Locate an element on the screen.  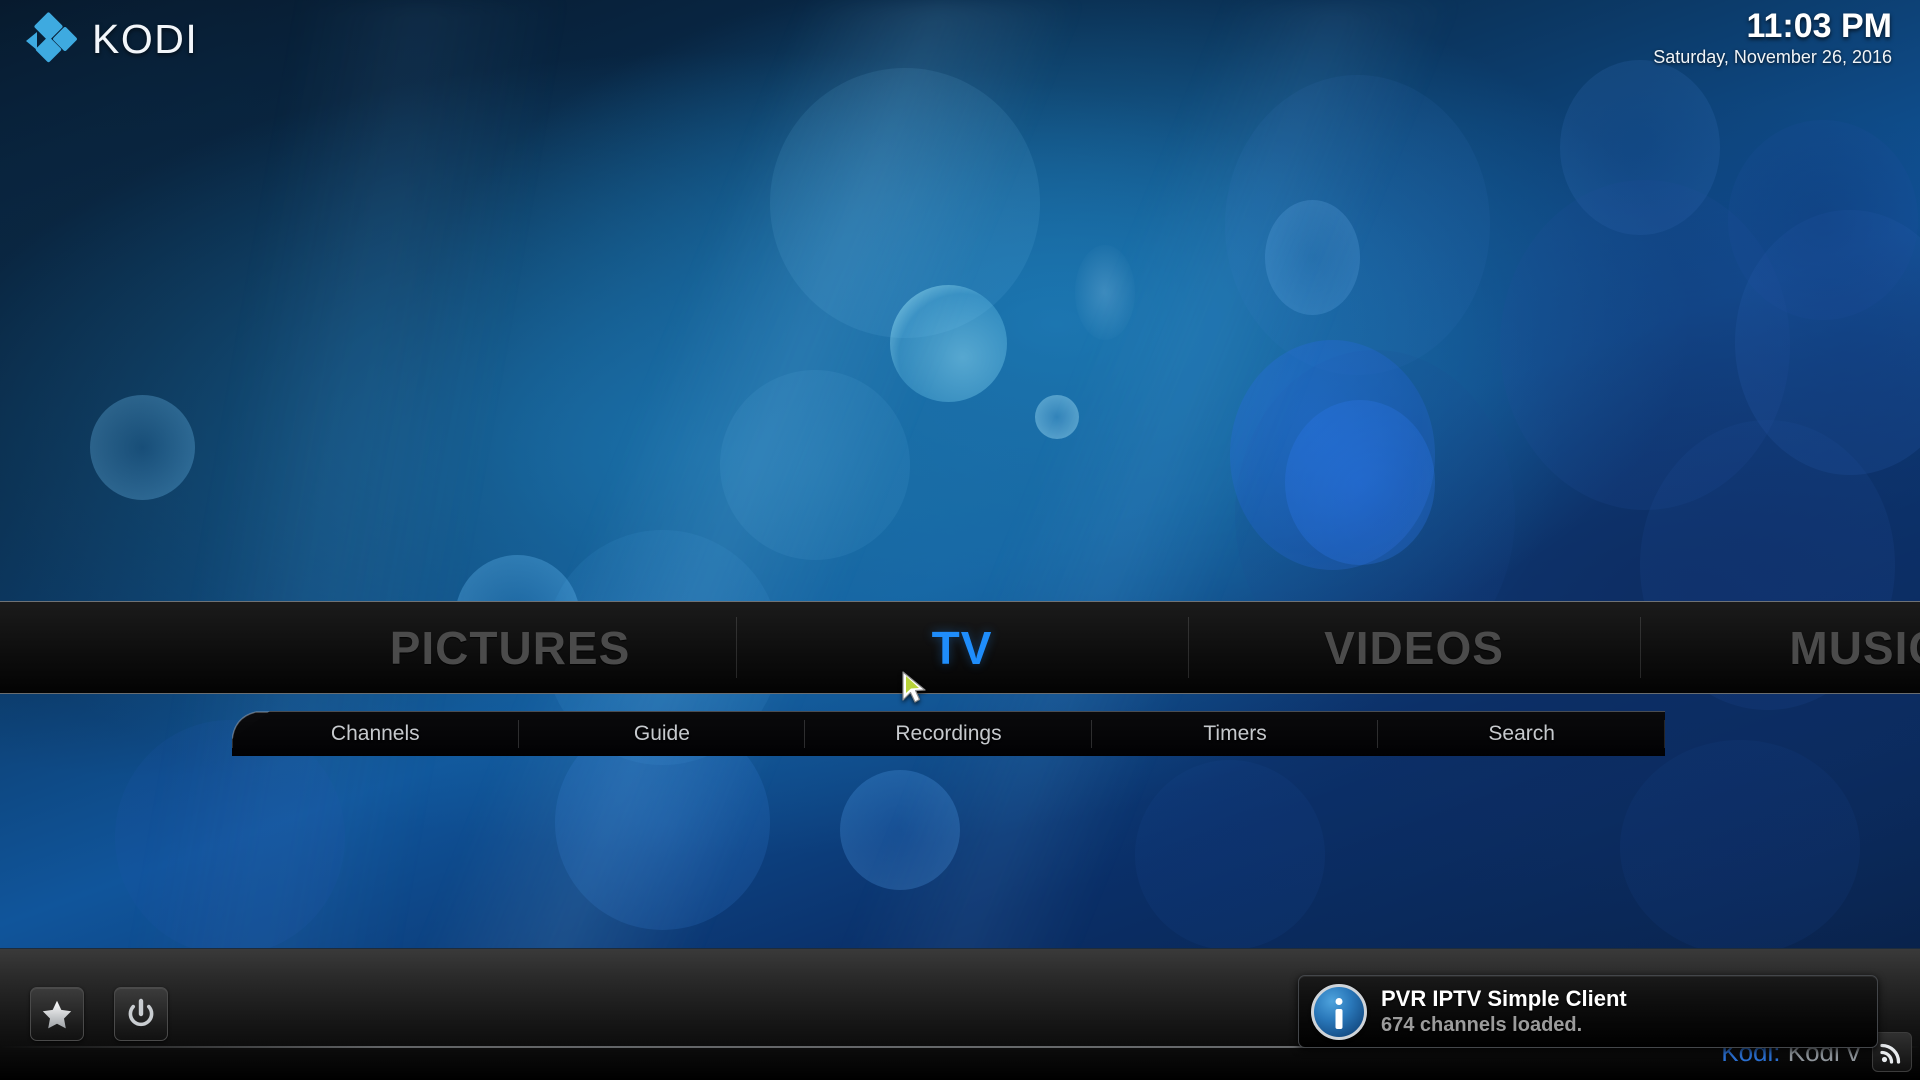
sub-menu-label: Channels is located at coordinates (375, 733).